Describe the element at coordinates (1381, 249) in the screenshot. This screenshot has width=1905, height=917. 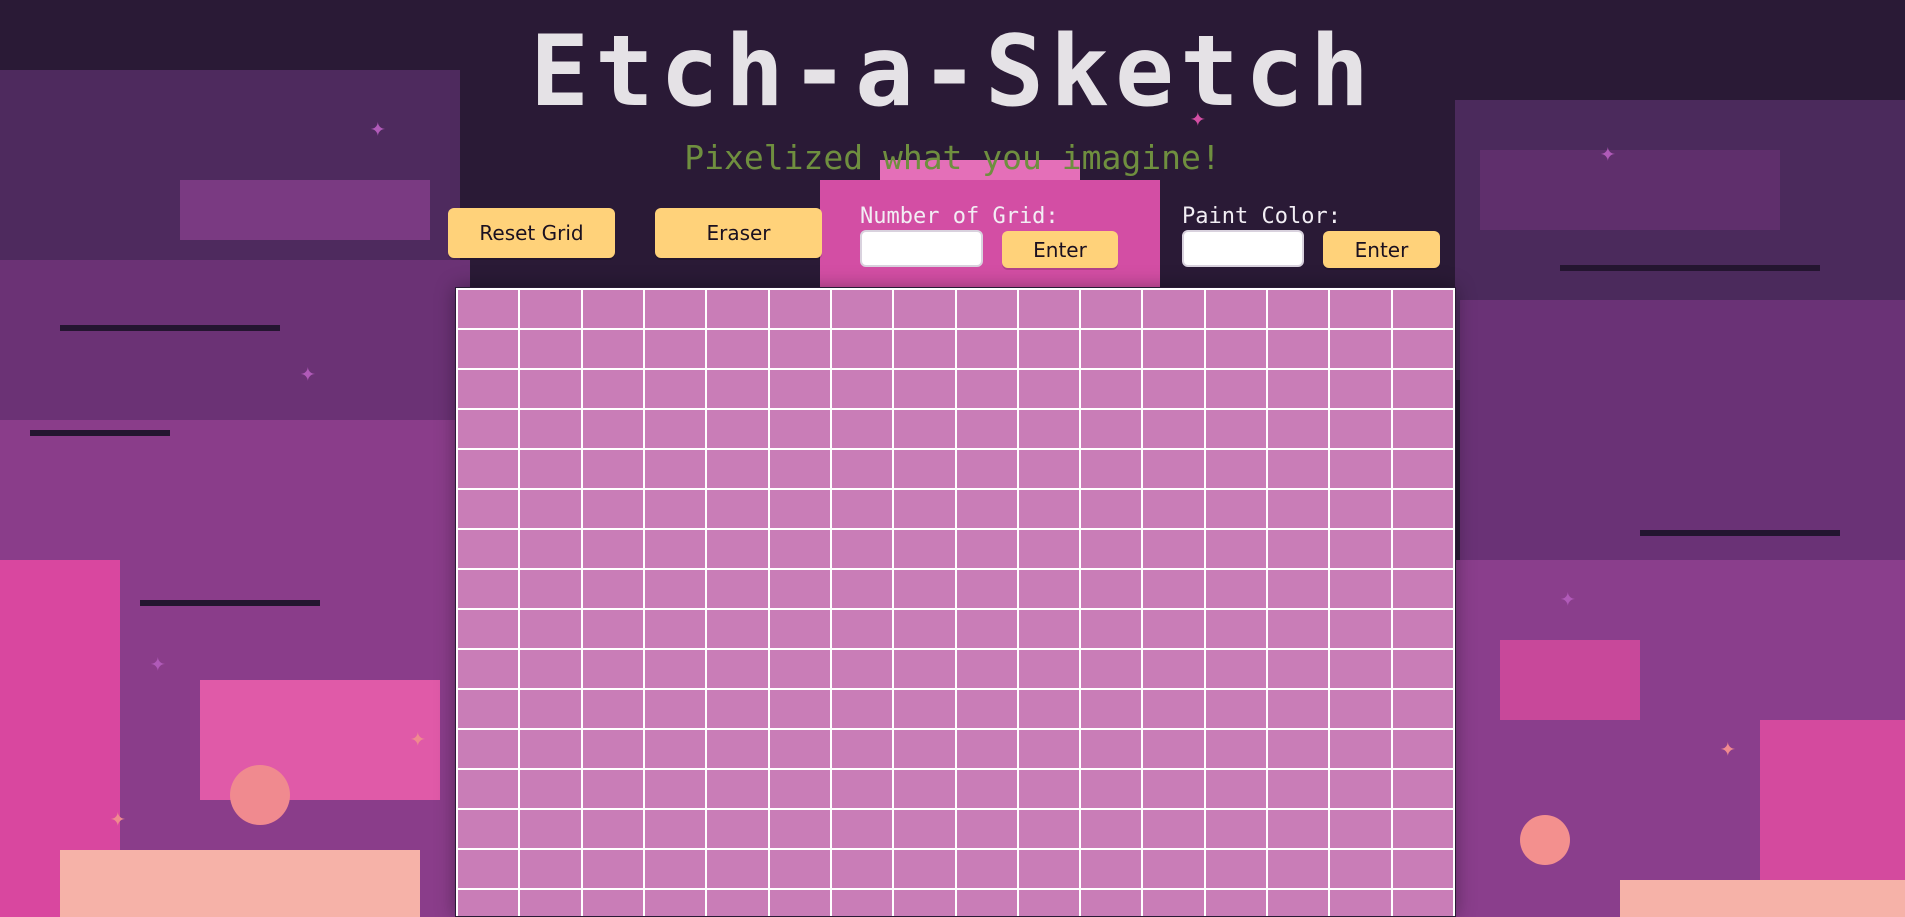
I see `paint-color-enter-button: Enter` at that location.